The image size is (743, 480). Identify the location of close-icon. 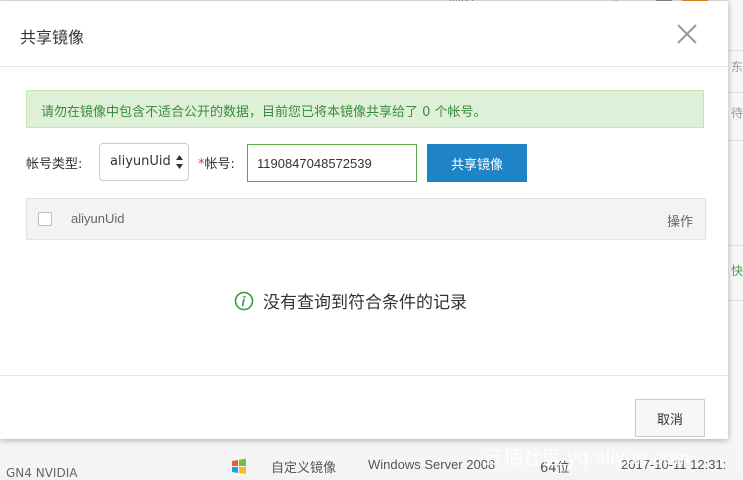
(687, 34).